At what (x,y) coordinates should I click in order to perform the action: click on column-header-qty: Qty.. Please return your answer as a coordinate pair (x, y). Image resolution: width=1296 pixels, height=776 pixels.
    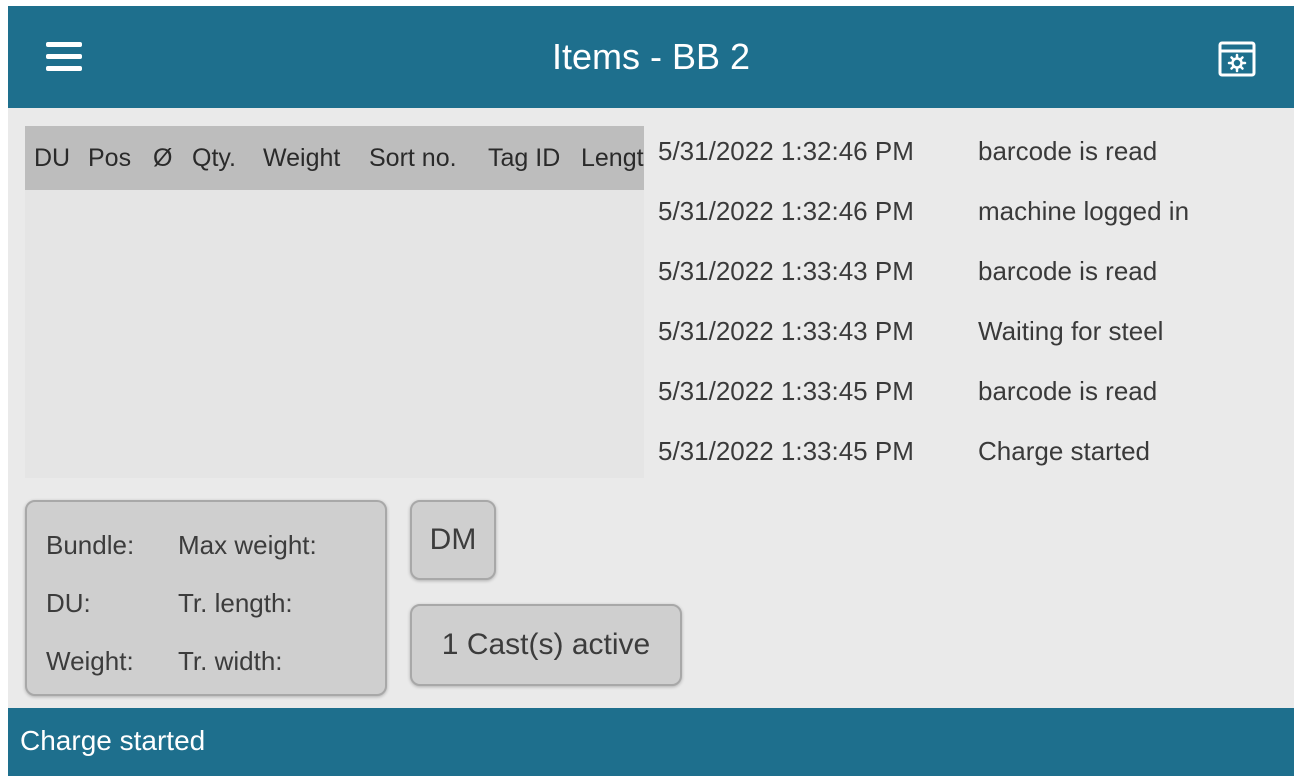
    Looking at the image, I should click on (214, 158).